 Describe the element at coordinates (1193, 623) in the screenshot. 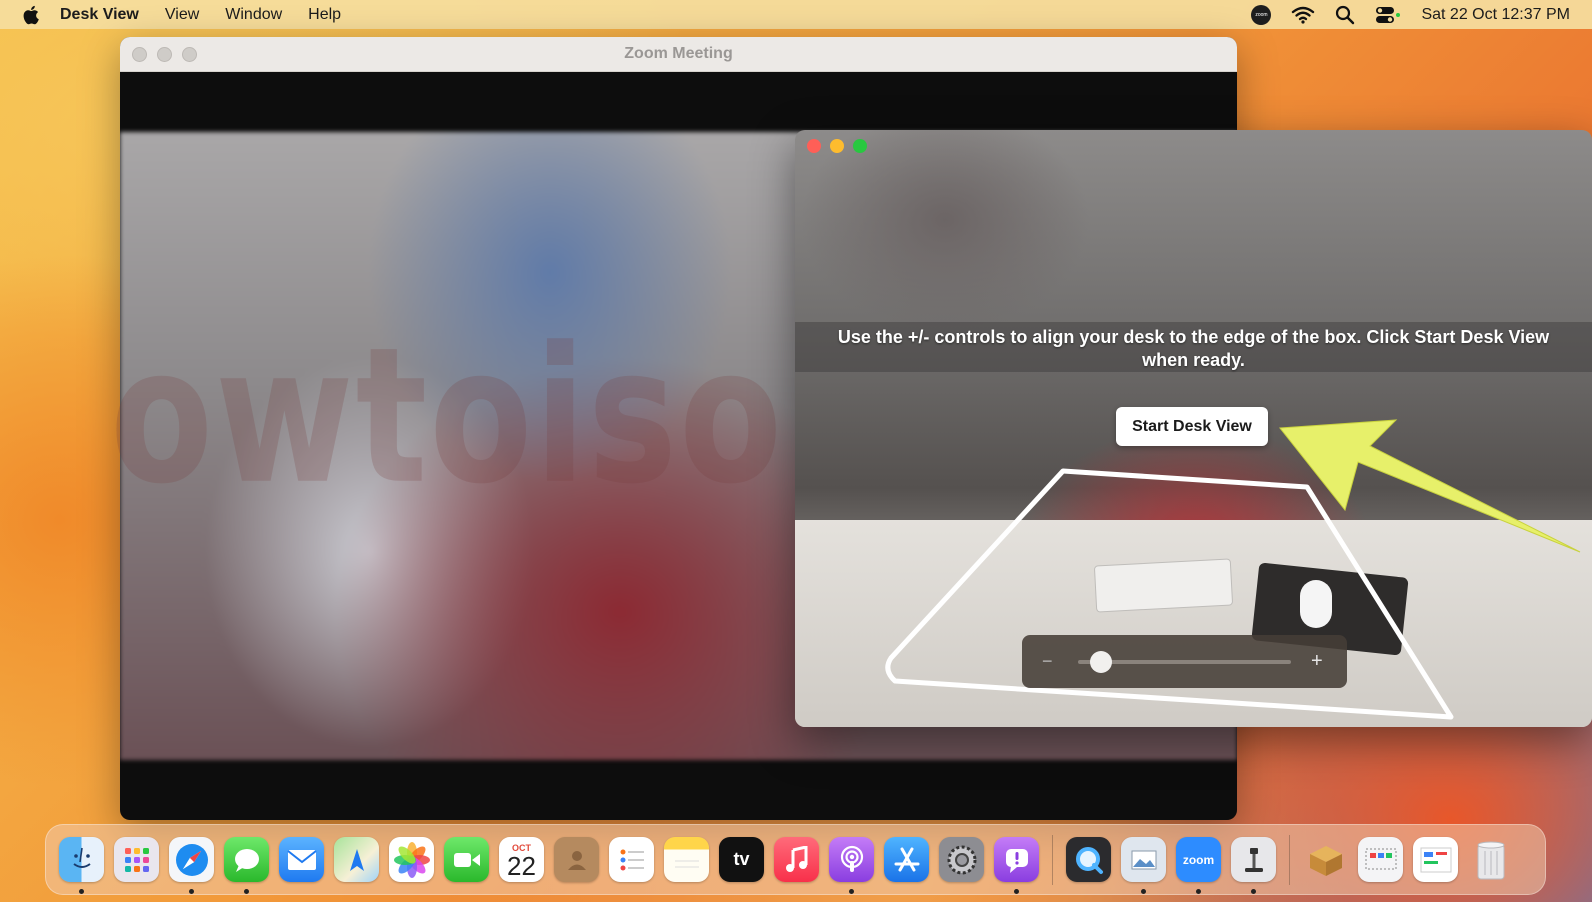

I see `desk-surface` at that location.